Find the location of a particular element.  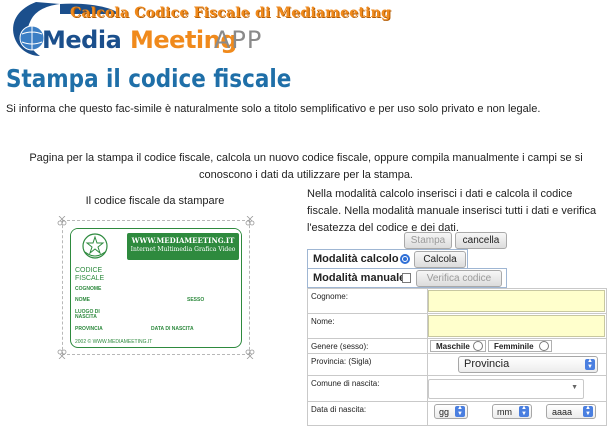

card-subtitle: Internet Multimedia Grafica Video is located at coordinates (183, 249).